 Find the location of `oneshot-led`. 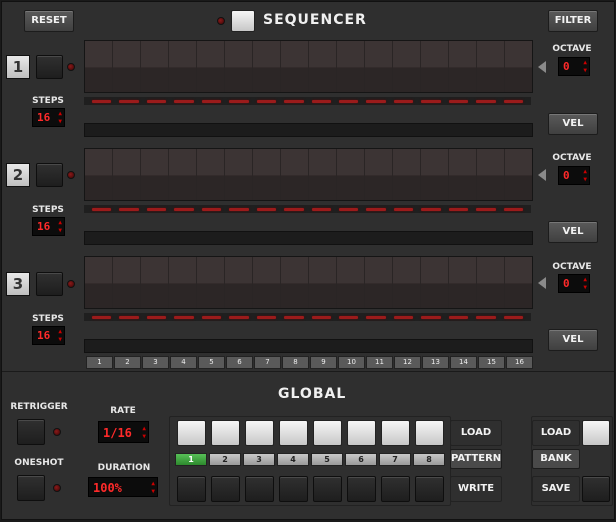

oneshot-led is located at coordinates (57, 488).